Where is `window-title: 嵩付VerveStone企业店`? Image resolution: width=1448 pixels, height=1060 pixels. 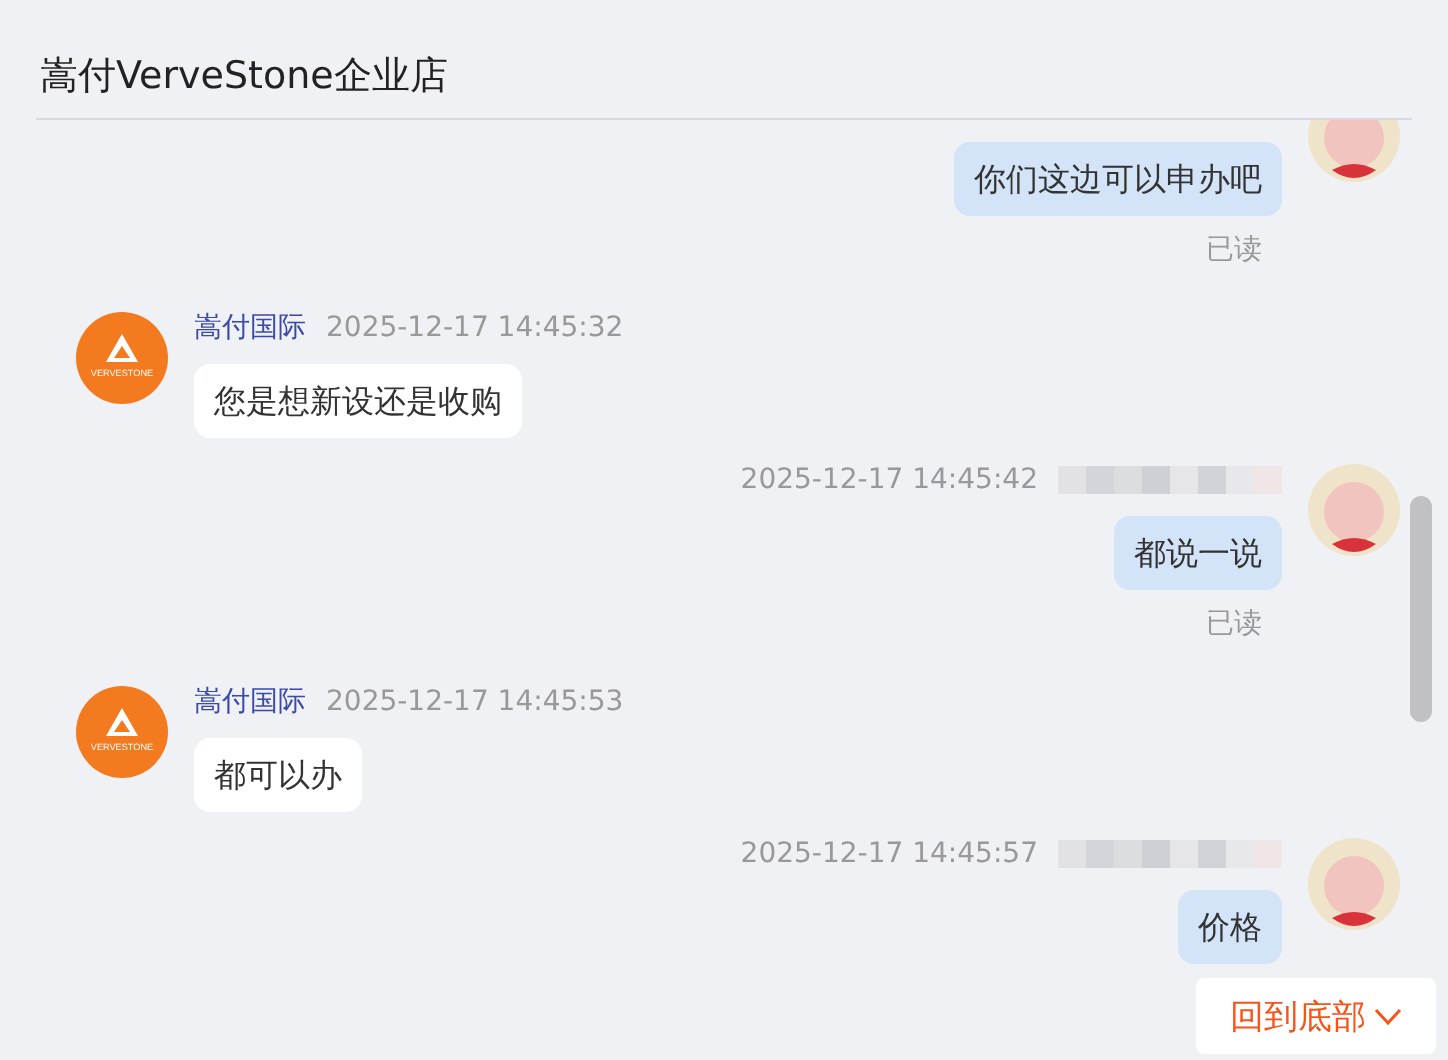
window-title: 嵩付VerveStone企业店 is located at coordinates (243, 77).